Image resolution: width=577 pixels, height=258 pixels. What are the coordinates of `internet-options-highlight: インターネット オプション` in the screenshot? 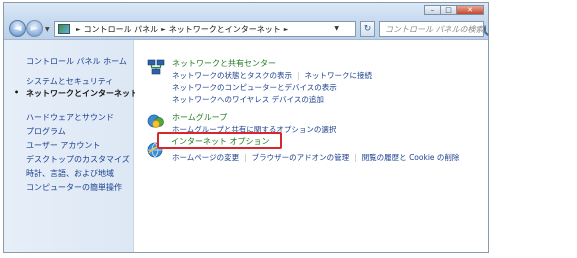 It's located at (219, 140).